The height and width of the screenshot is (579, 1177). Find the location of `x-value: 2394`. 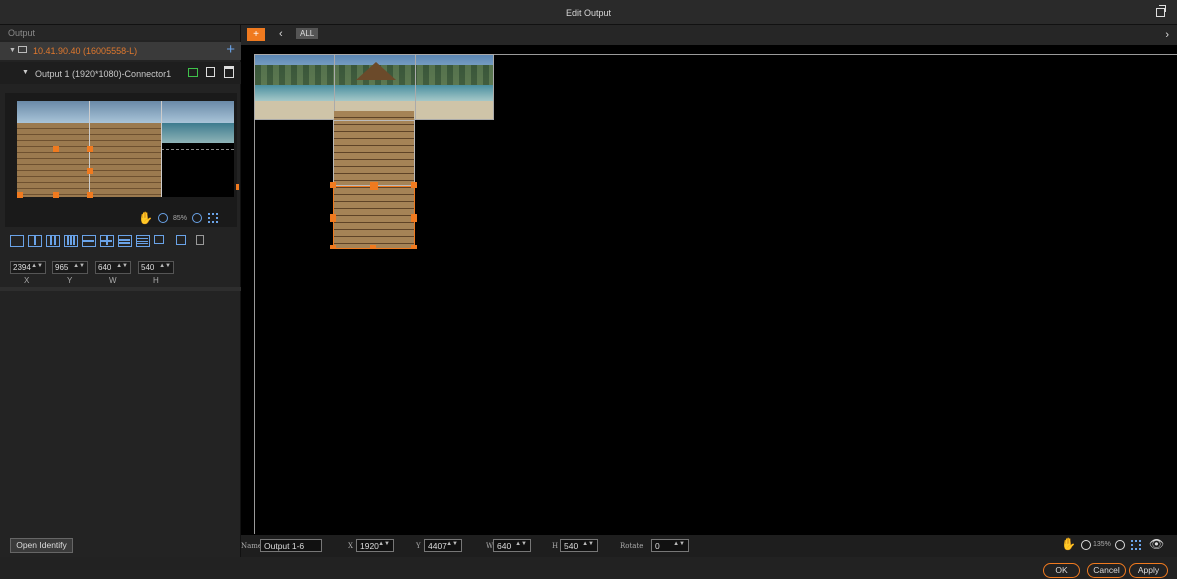

x-value: 2394 is located at coordinates (22, 267).